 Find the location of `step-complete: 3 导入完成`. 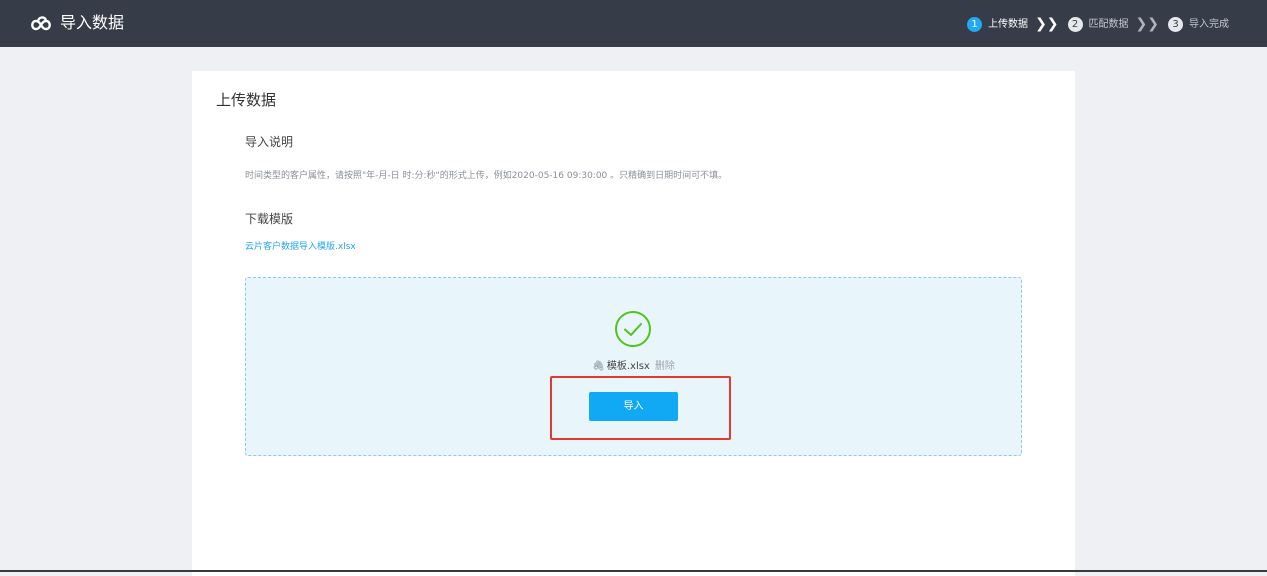

step-complete: 3 导入完成 is located at coordinates (1198, 24).